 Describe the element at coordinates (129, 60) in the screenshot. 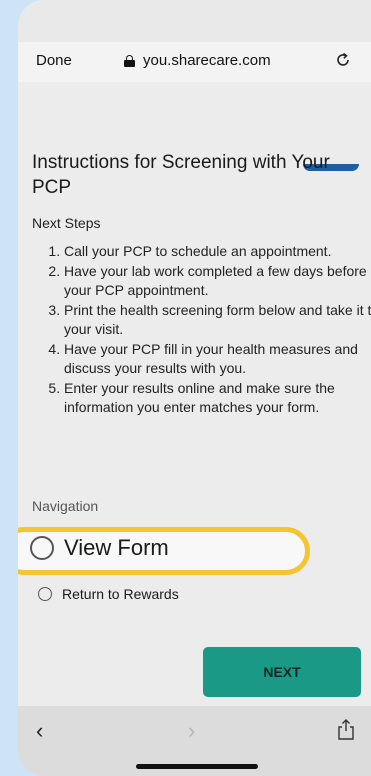

I see `lock-icon` at that location.